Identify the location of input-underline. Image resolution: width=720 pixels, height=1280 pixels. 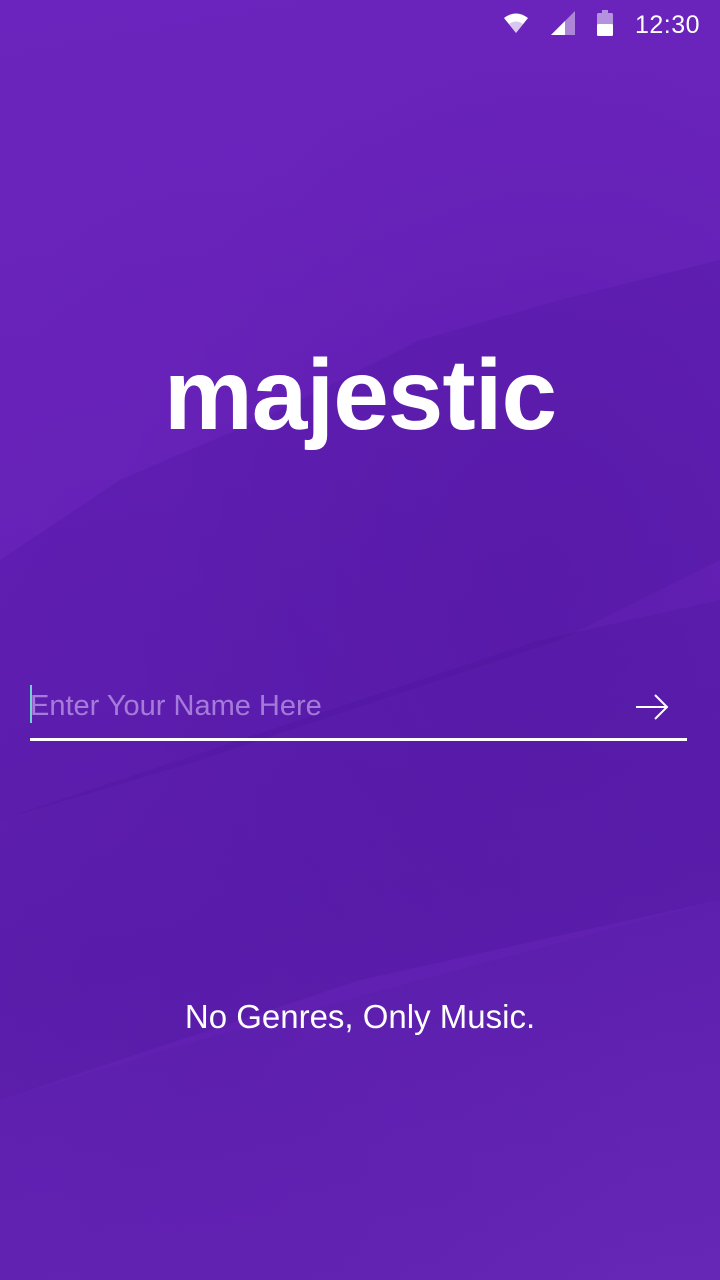
(358, 739).